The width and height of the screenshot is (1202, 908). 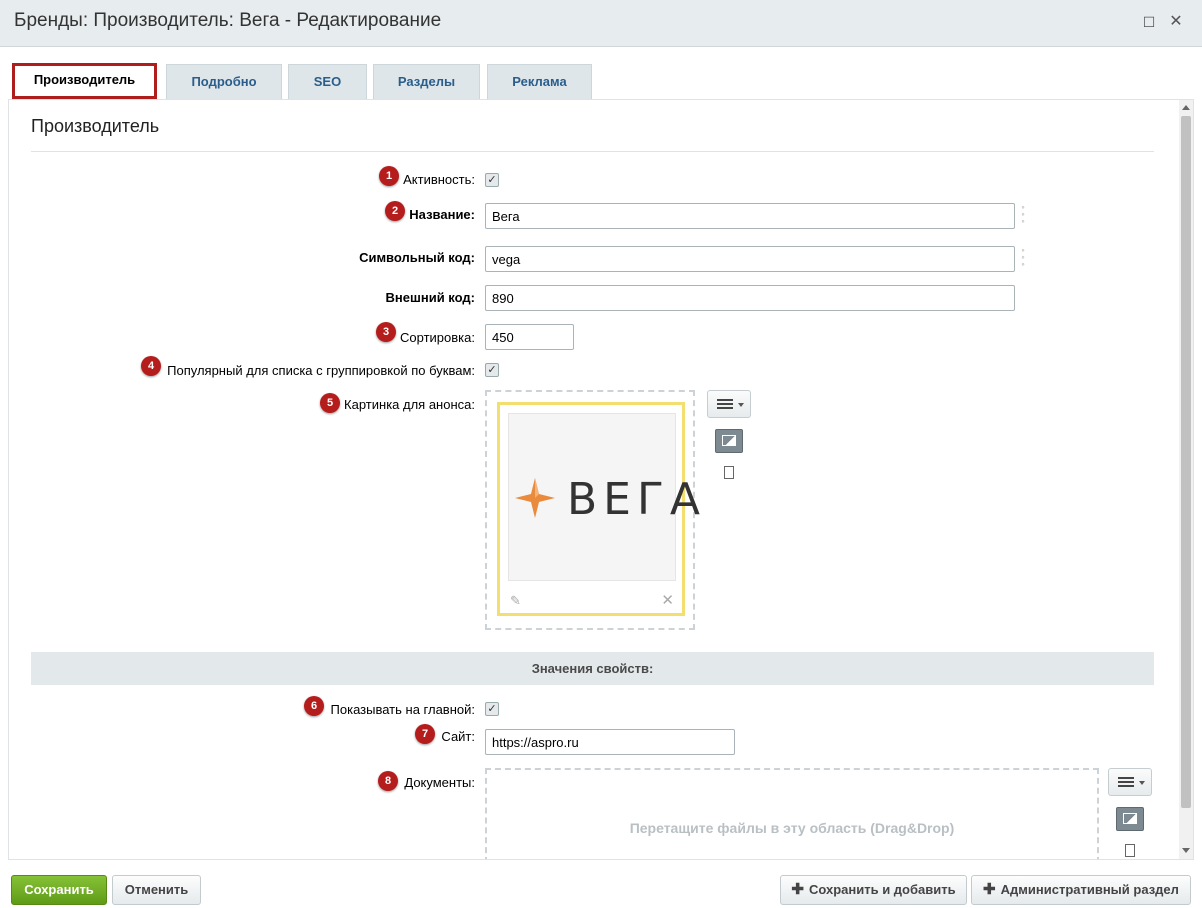 I want to click on tab-details: Подробно, so click(x=224, y=82).